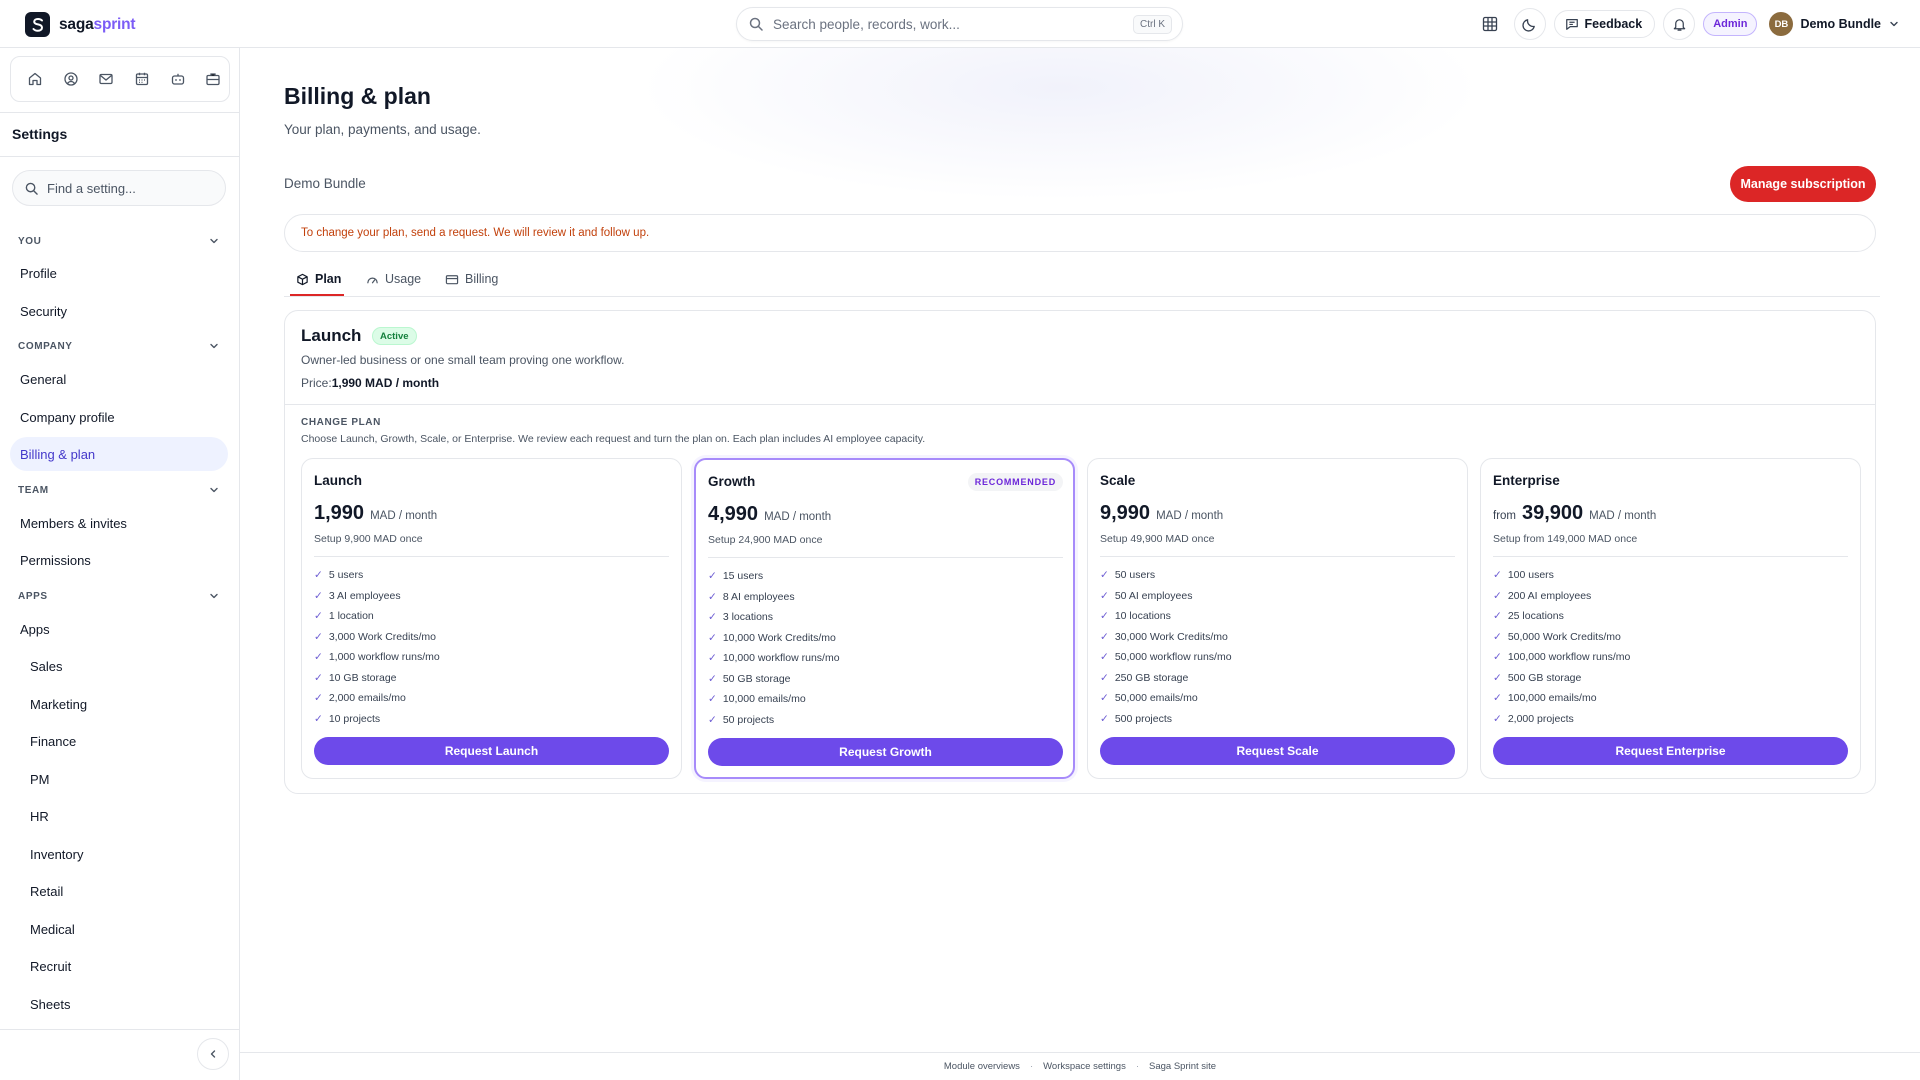  Describe the element at coordinates (316, 383) in the screenshot. I see `price-label: Price:` at that location.